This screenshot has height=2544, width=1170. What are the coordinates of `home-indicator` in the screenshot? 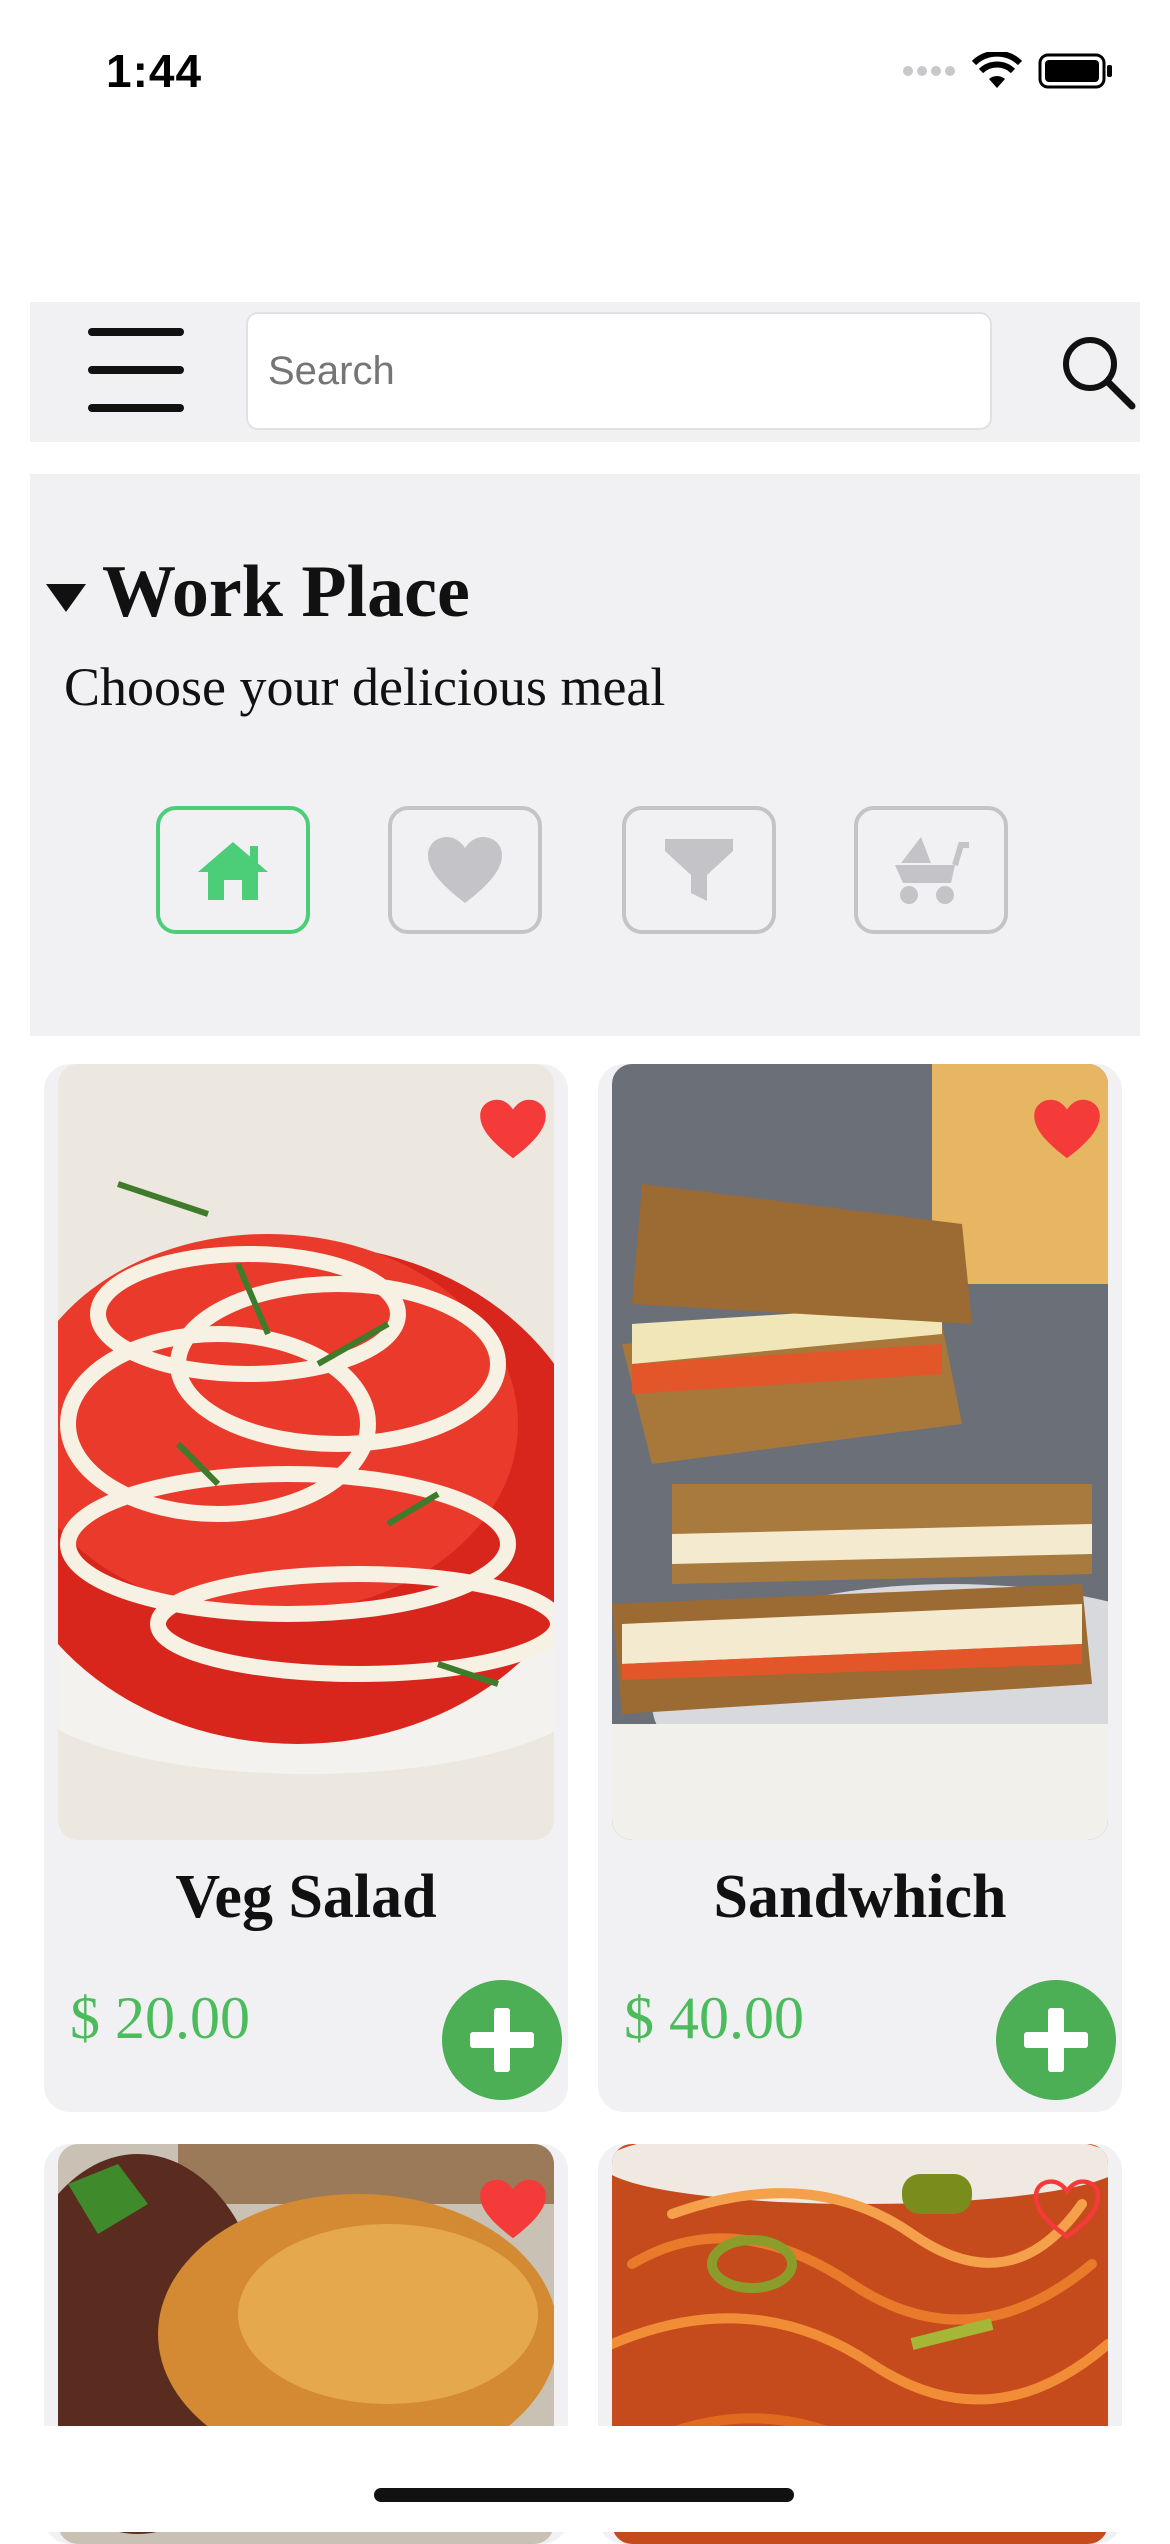 It's located at (584, 2495).